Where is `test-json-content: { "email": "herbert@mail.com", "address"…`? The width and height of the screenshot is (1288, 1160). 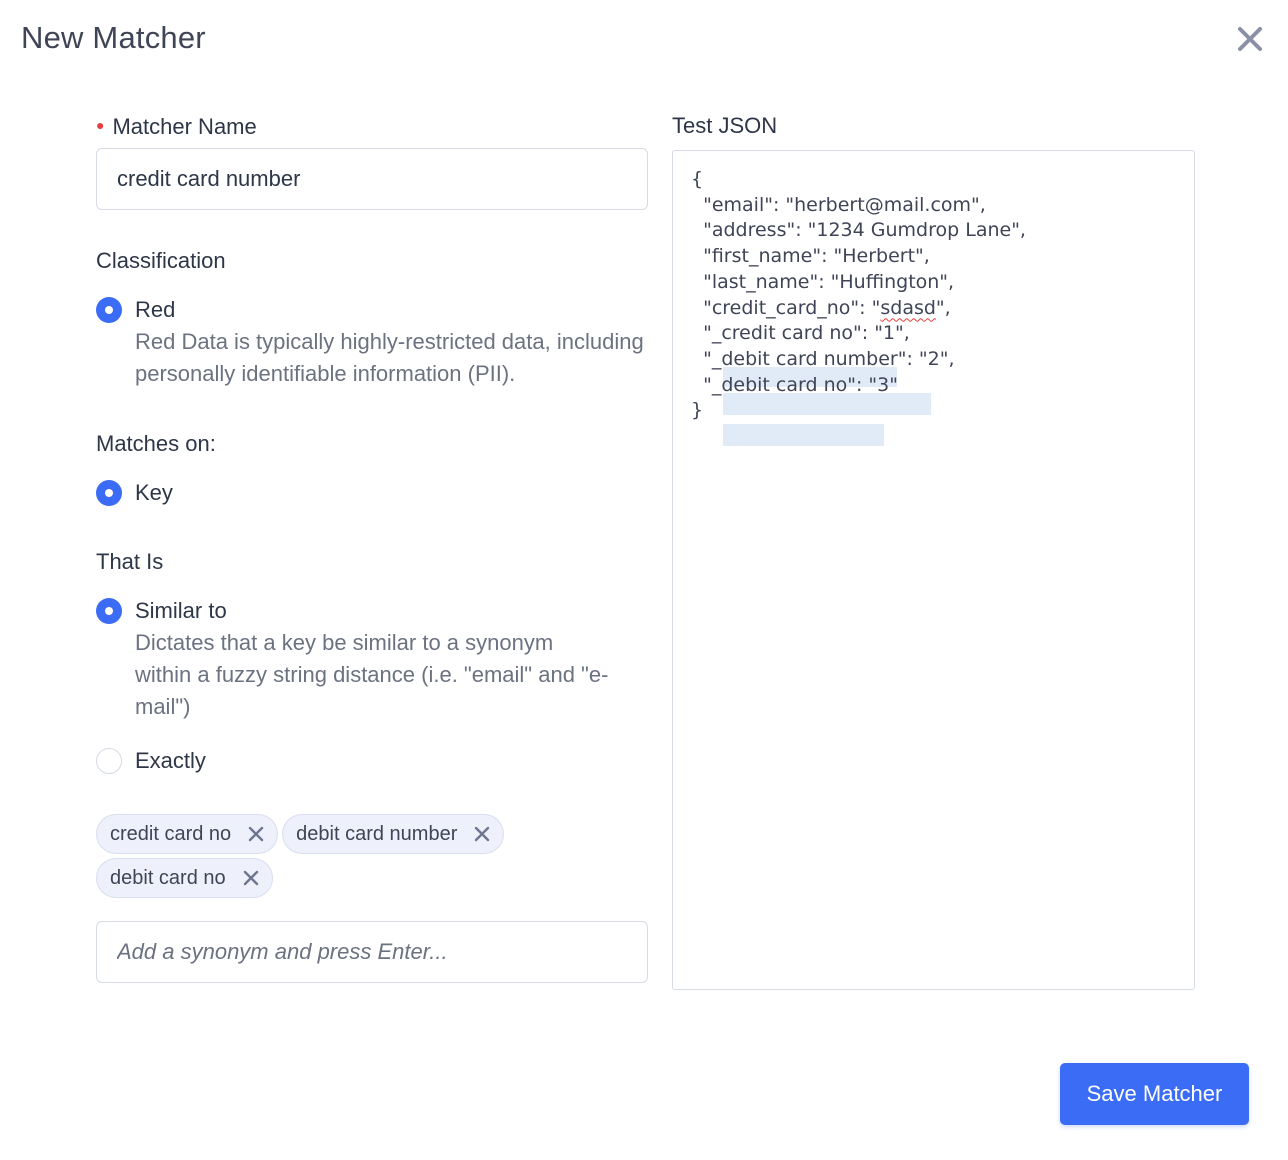
test-json-content: { "email": "herbert@mail.com", "address"… is located at coordinates (933, 295).